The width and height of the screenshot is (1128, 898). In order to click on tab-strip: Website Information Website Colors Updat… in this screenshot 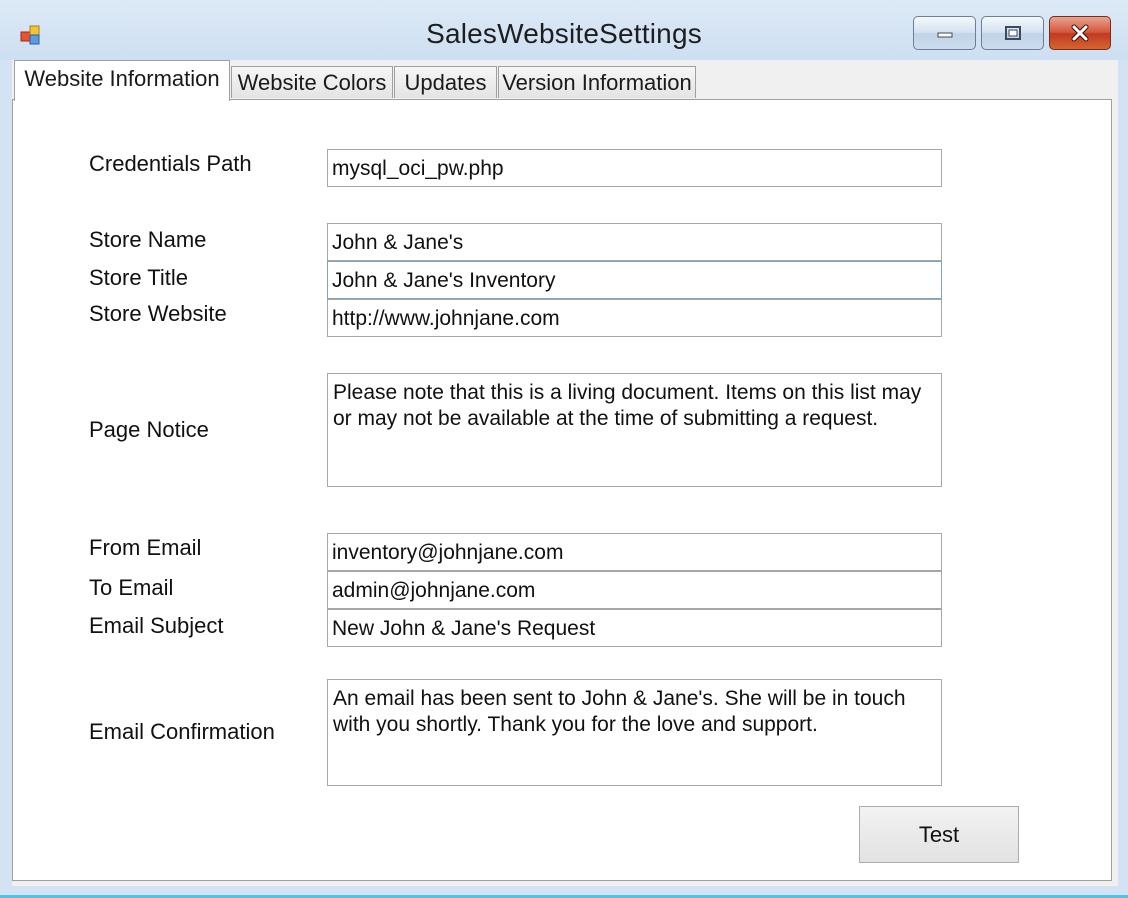, I will do `click(565, 80)`.